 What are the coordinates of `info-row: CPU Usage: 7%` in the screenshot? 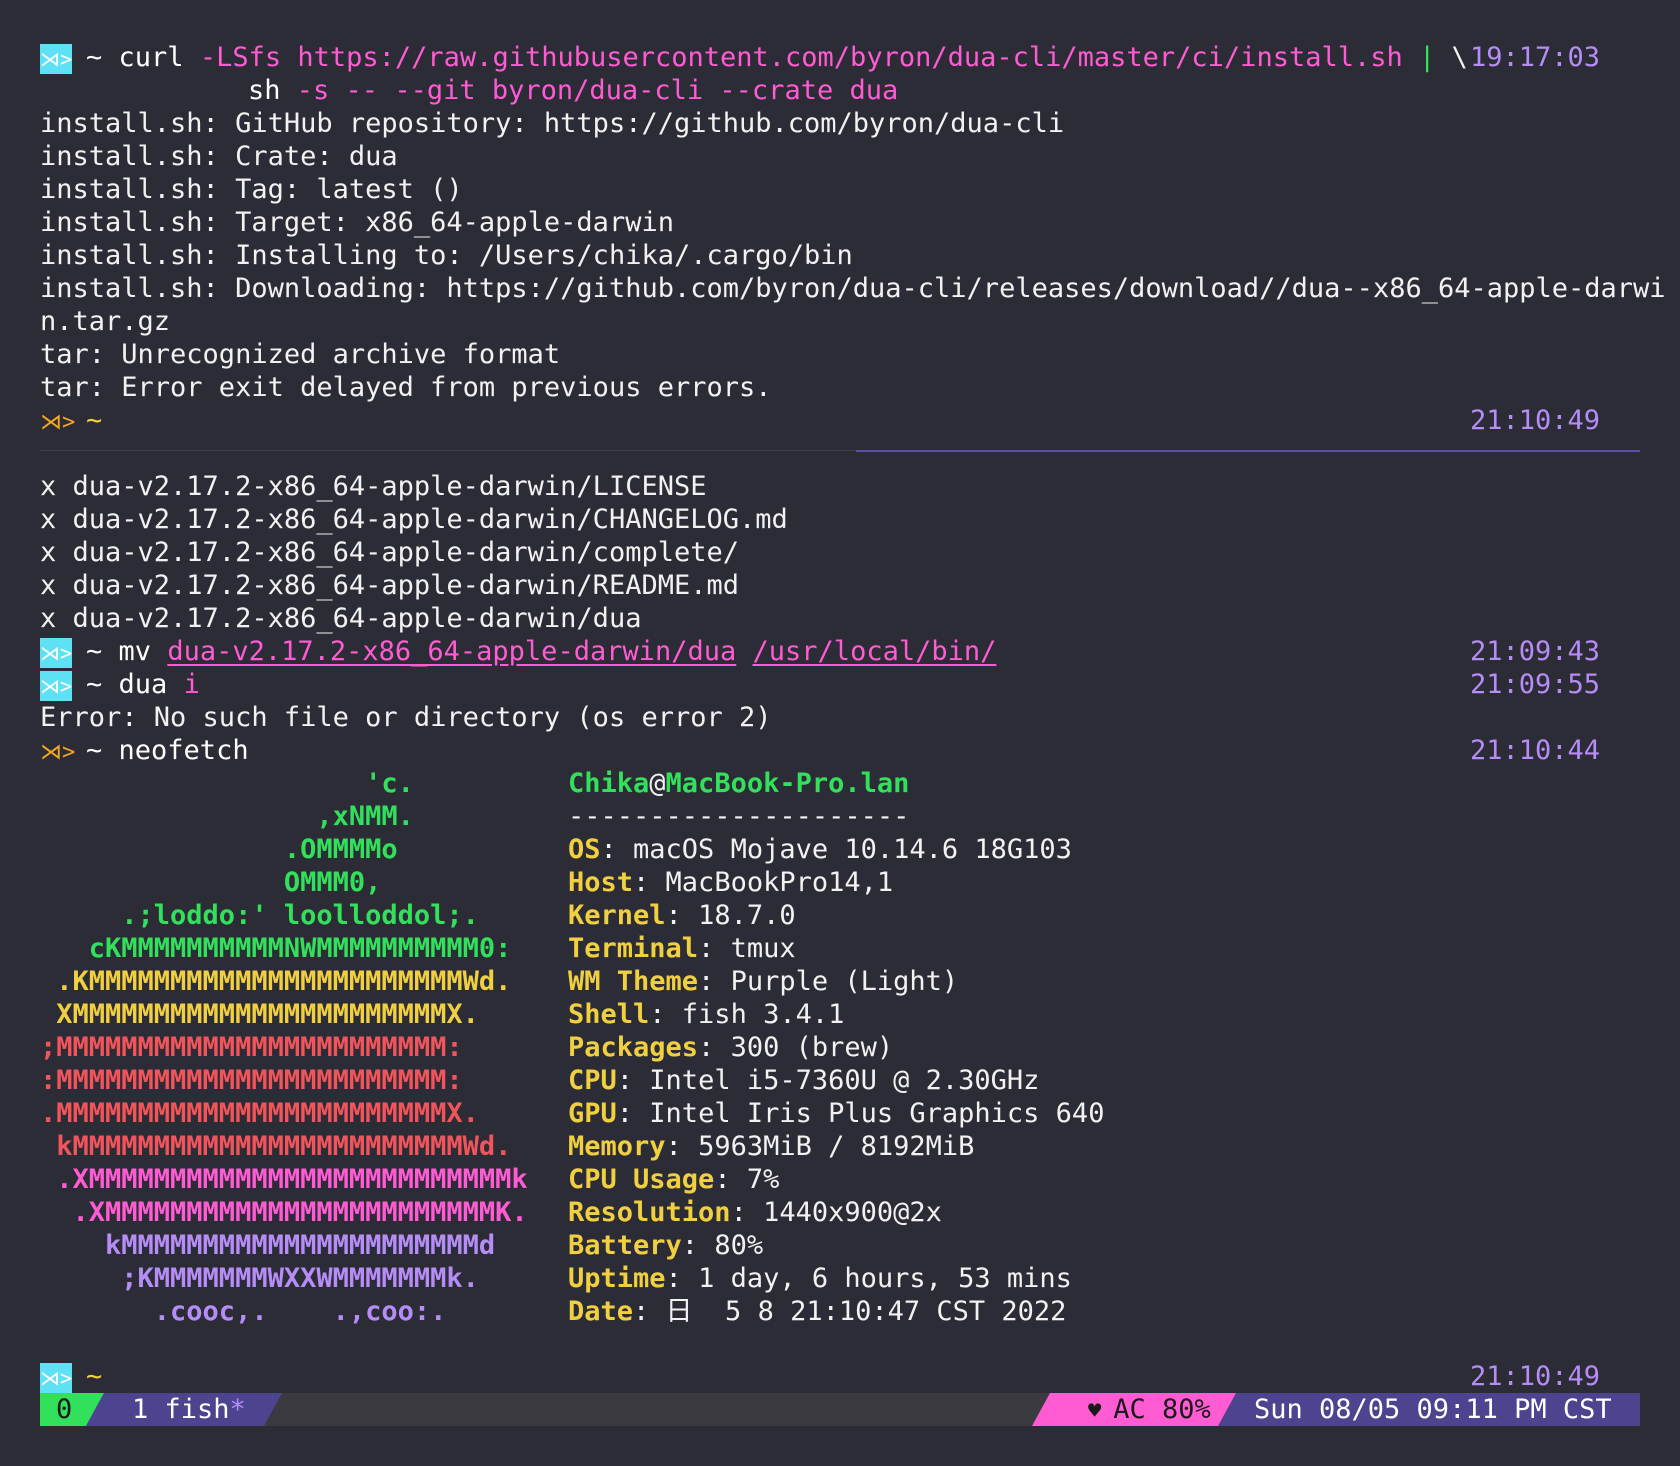 It's located at (674, 1179).